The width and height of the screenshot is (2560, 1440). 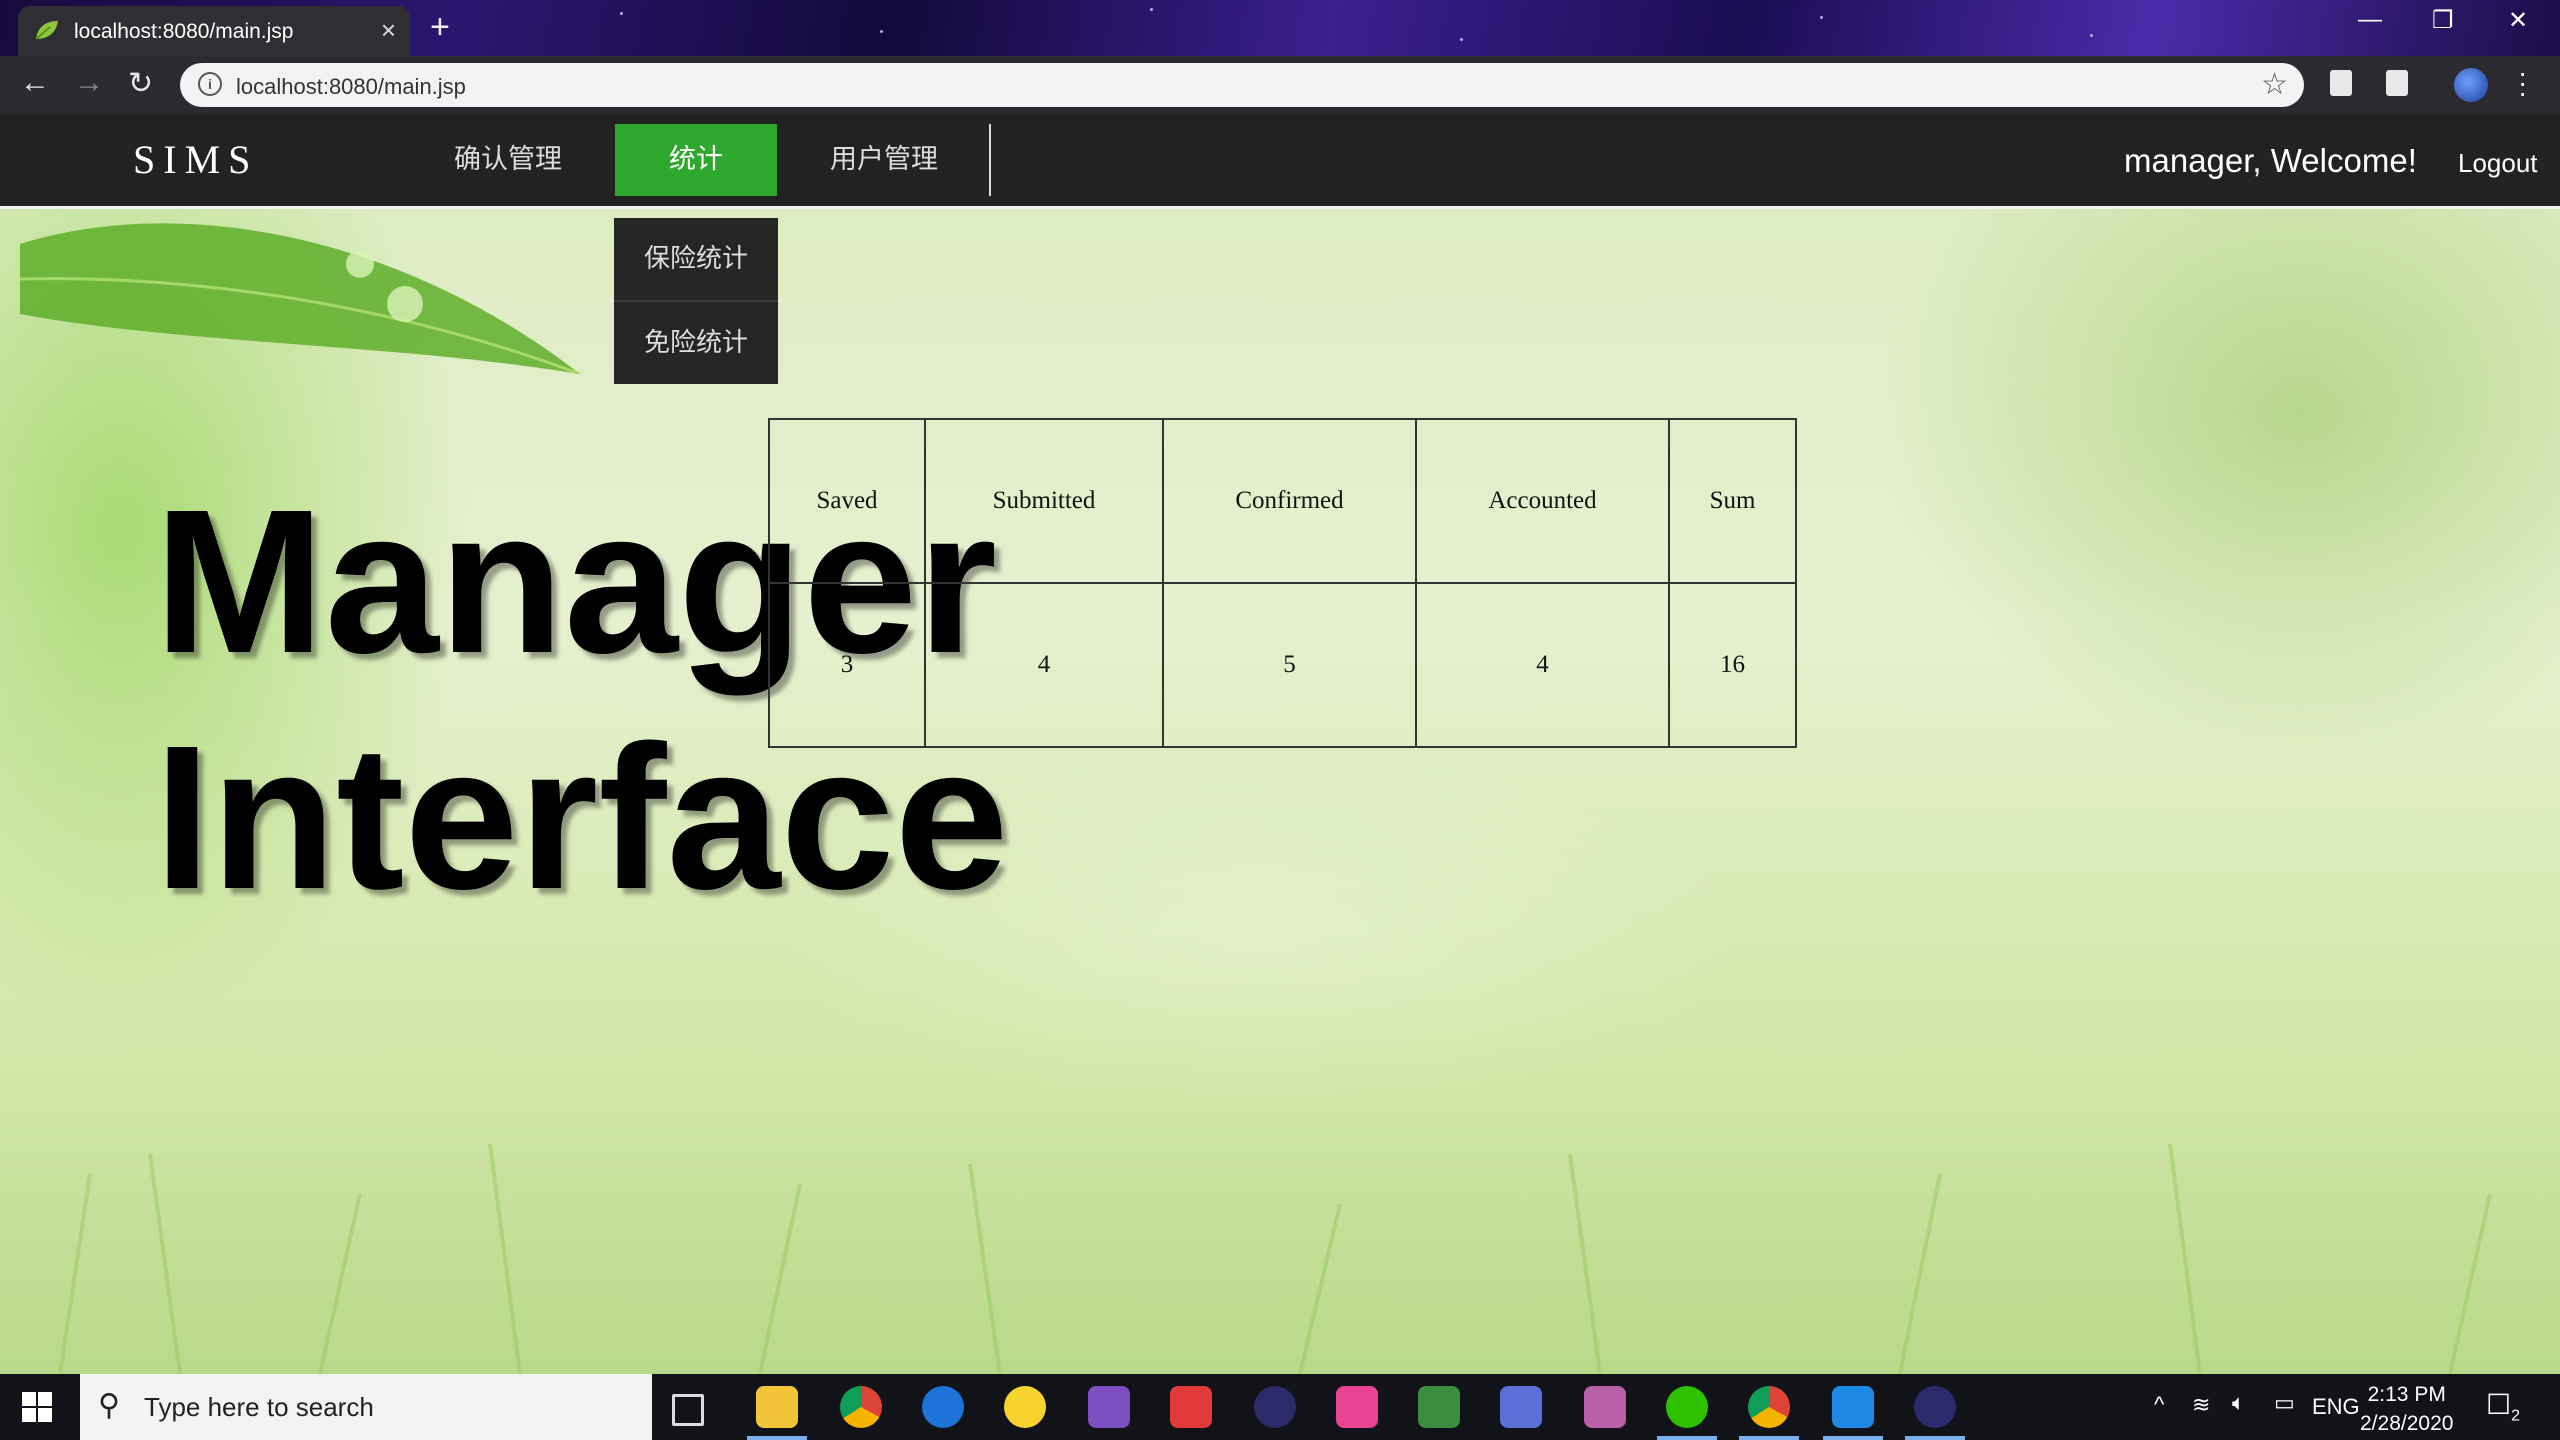 I want to click on table-header-row: Saved Submitted Confirmed Accounted Sum, so click(x=1282, y=501).